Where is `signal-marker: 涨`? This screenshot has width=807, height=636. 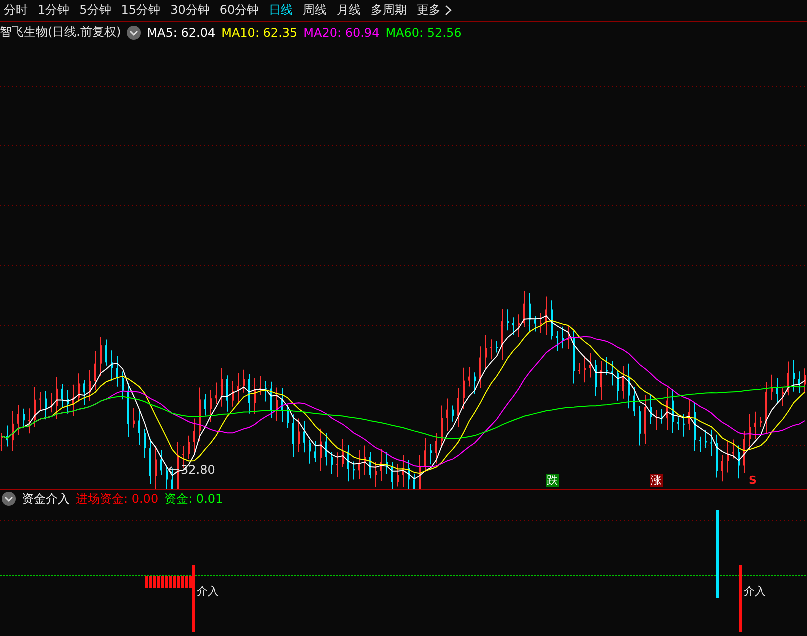
signal-marker: 涨 is located at coordinates (656, 480).